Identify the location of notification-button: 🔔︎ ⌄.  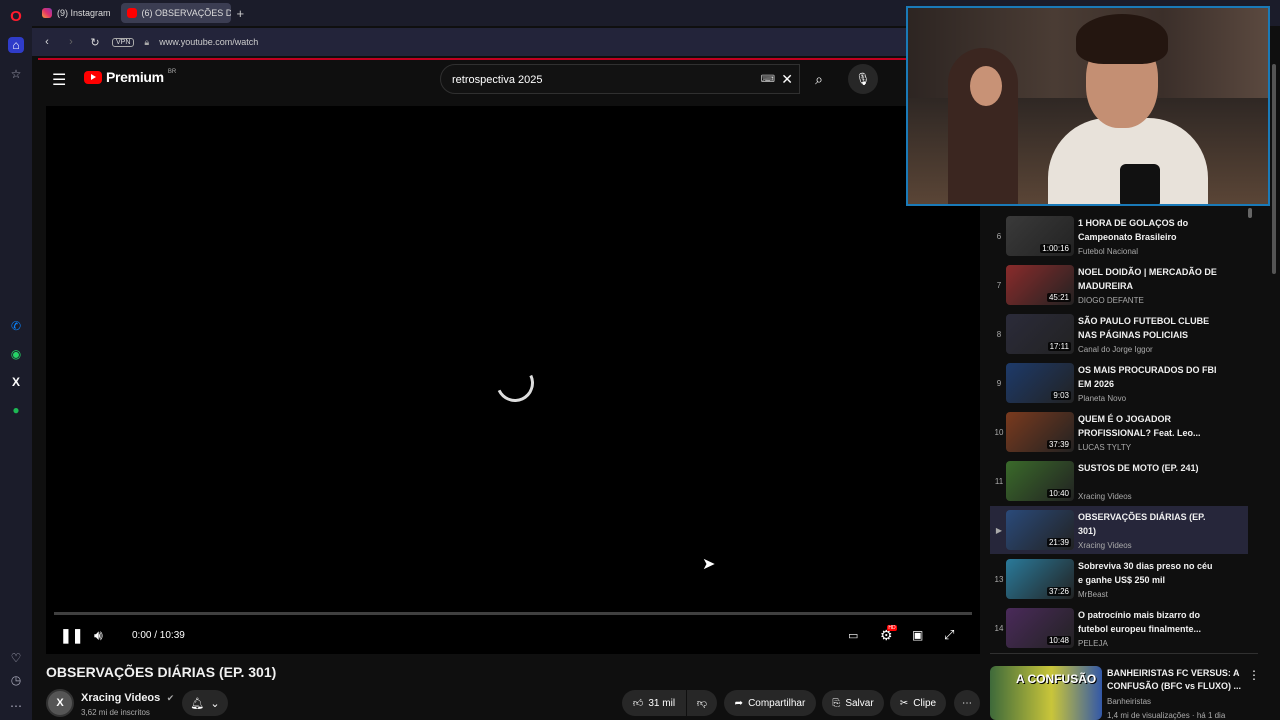
(205, 703).